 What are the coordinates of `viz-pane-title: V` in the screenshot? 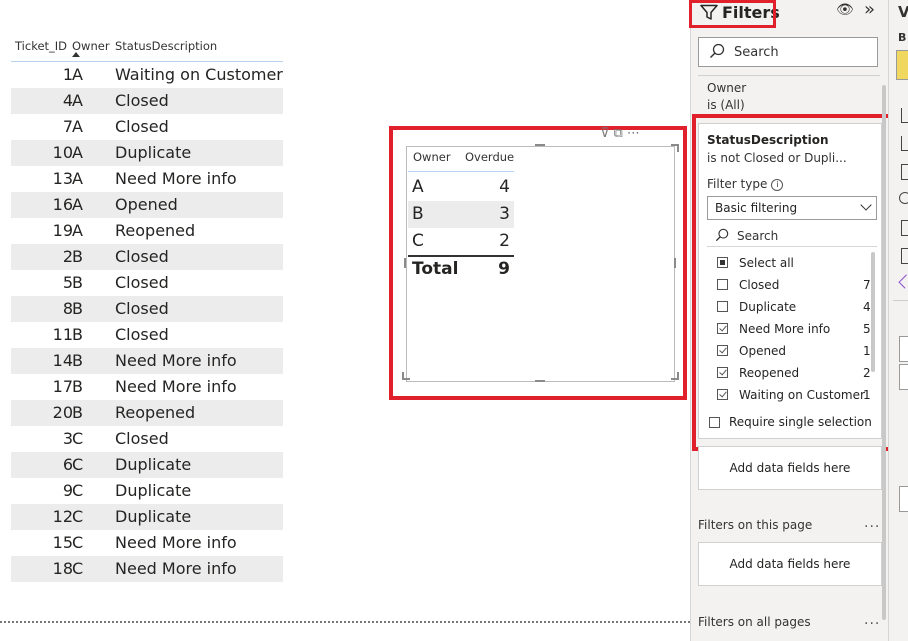 It's located at (903, 12).